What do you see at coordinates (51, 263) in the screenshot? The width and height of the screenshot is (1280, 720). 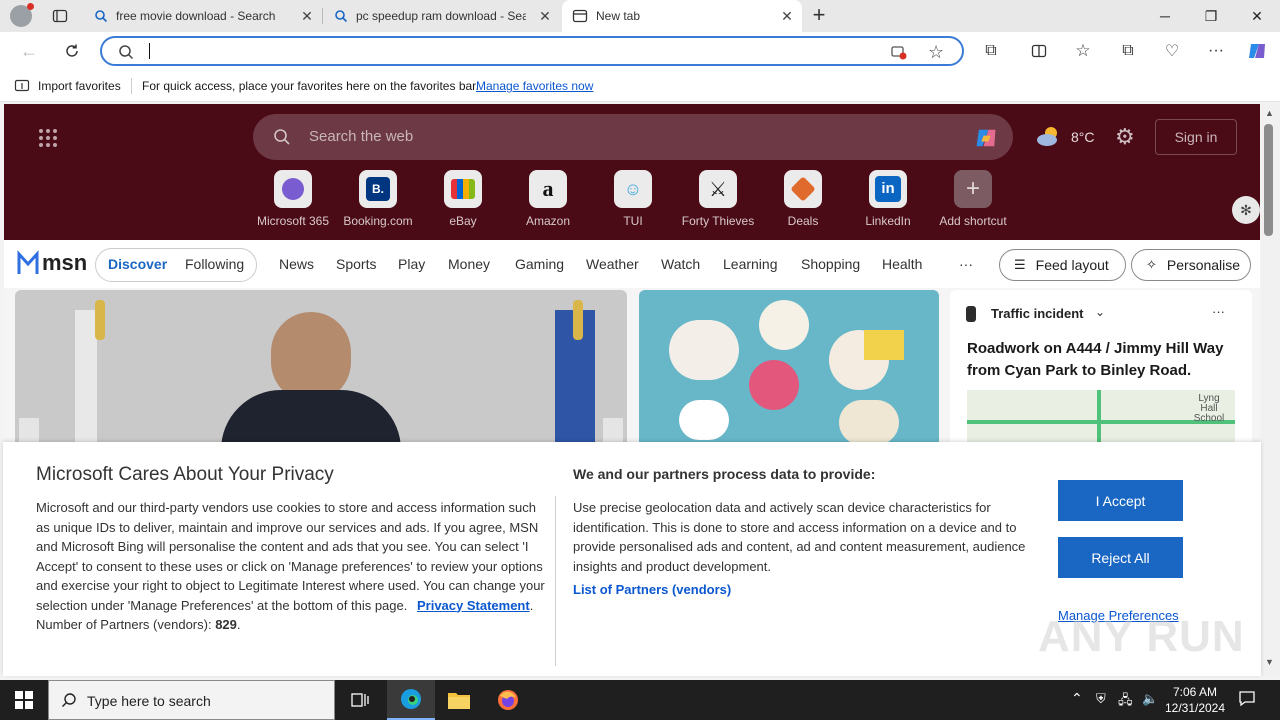 I see `msn-logo: msn` at bounding box center [51, 263].